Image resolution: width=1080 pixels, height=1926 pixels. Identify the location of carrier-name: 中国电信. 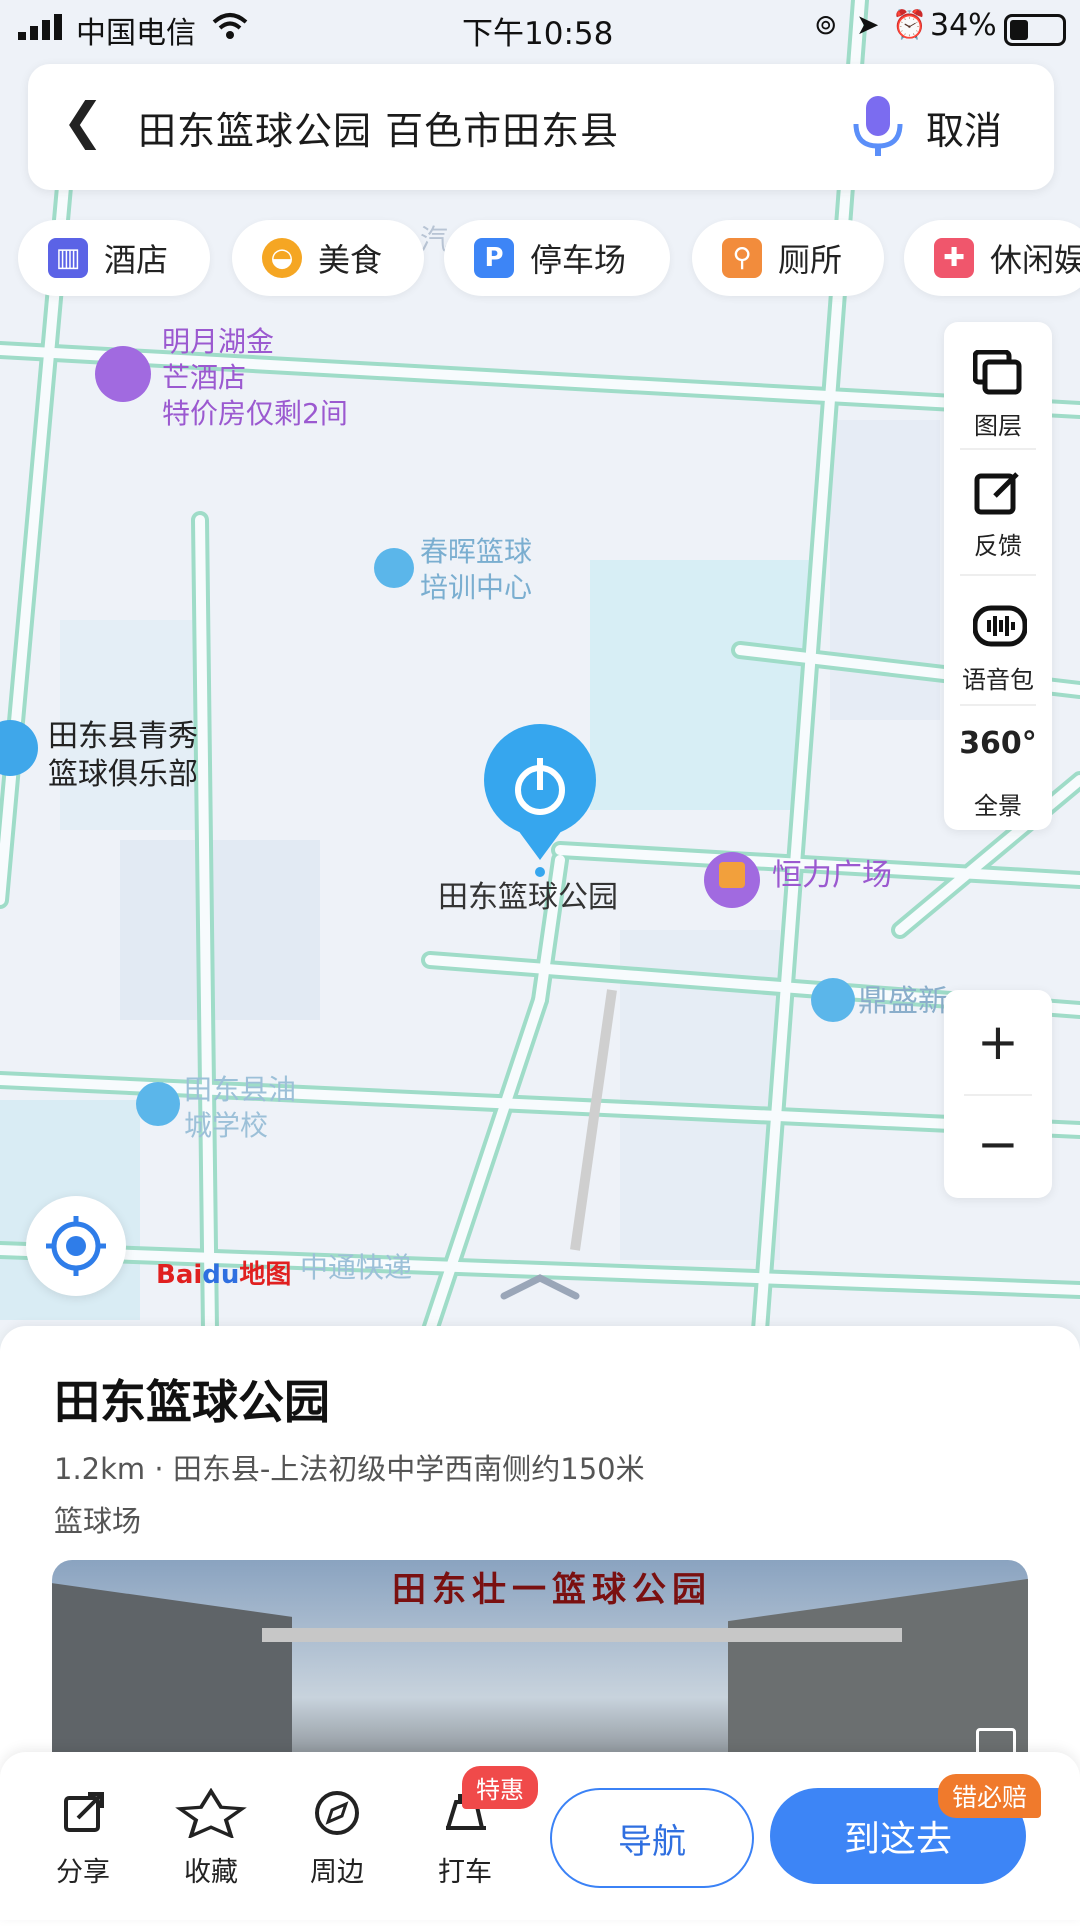
(136, 33).